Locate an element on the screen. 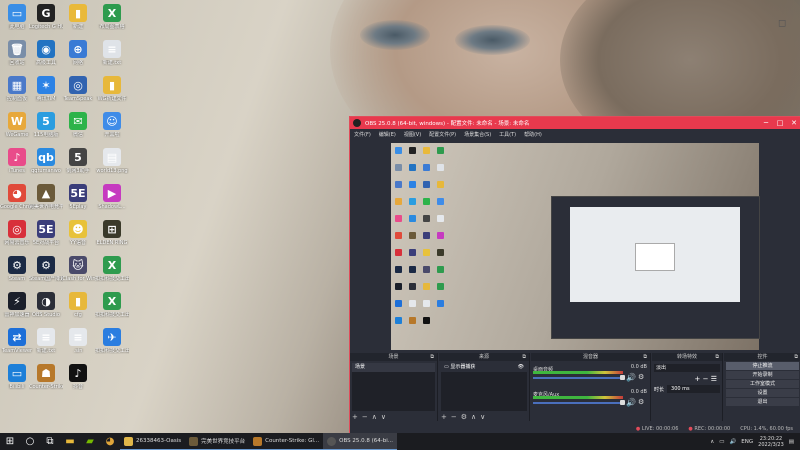  desktop-icon: X 扣扣科技交工出报表.xlsx is located at coordinates (112, 305).